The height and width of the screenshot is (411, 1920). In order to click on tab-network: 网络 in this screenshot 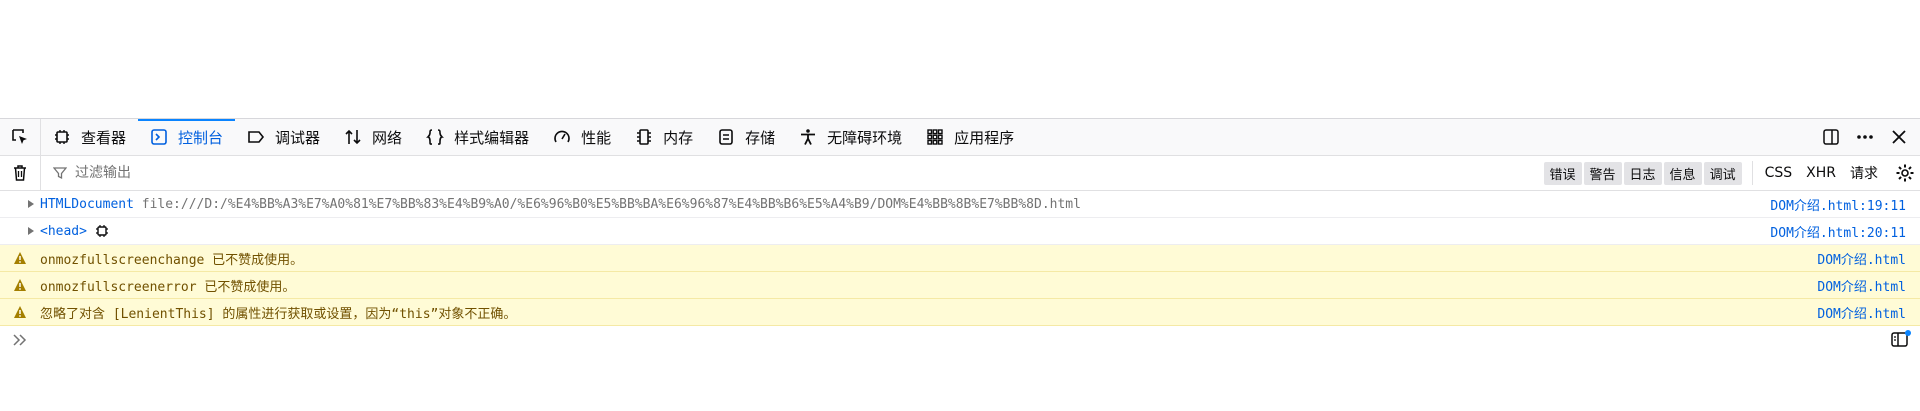, I will do `click(373, 137)`.